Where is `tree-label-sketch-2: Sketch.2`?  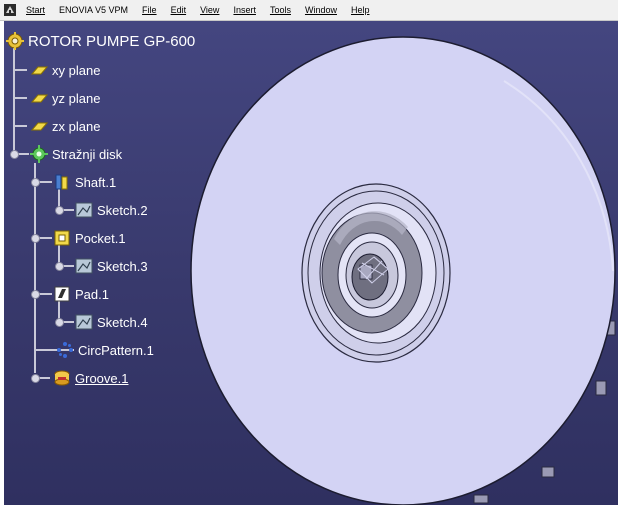
tree-label-sketch-2: Sketch.2 is located at coordinates (122, 210).